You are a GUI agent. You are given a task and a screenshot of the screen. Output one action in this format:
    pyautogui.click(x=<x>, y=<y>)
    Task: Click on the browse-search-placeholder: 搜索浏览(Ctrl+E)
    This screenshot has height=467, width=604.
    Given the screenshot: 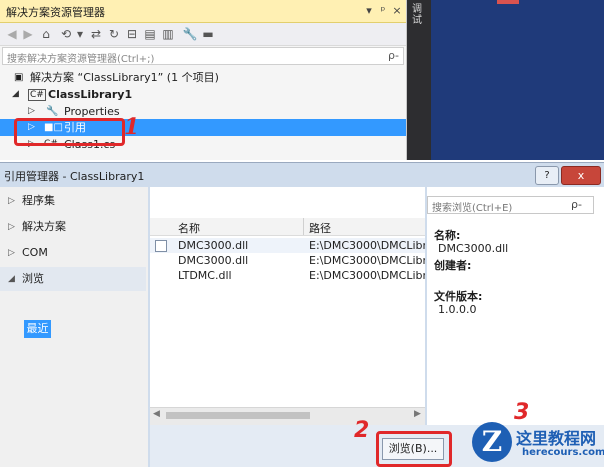 What is the action you would take?
    pyautogui.click(x=472, y=208)
    